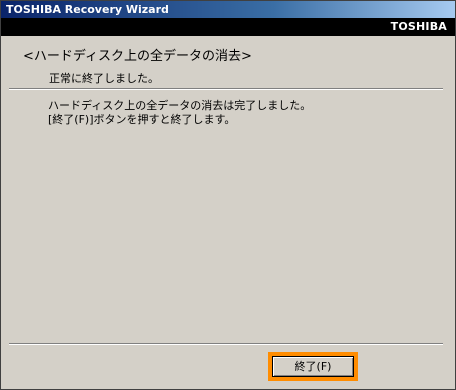 This screenshot has height=390, width=456. Describe the element at coordinates (180, 105) in the screenshot. I see `body-line-completed: ハードディスク上の全データの消去は完了しました。` at that location.